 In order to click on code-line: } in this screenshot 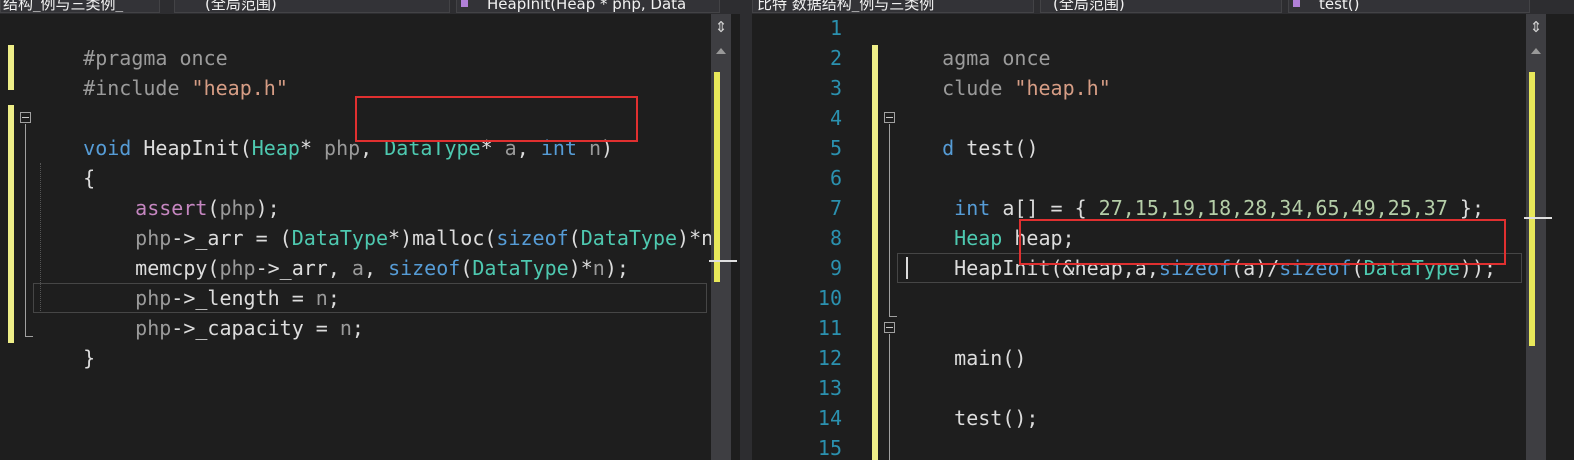, I will do `click(65, 341)`.